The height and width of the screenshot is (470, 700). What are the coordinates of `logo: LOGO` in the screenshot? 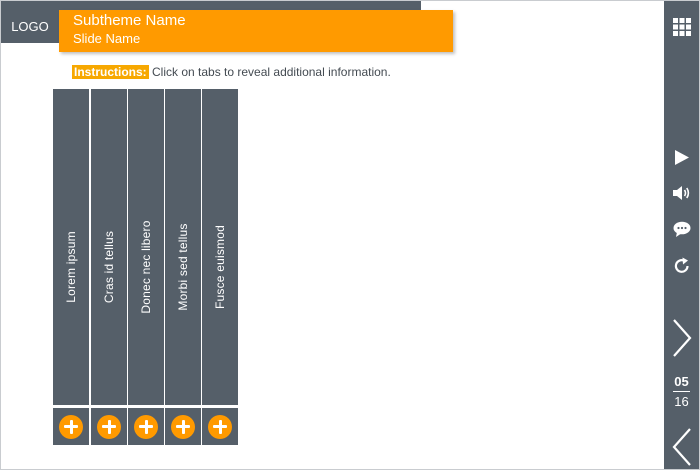 It's located at (30, 26).